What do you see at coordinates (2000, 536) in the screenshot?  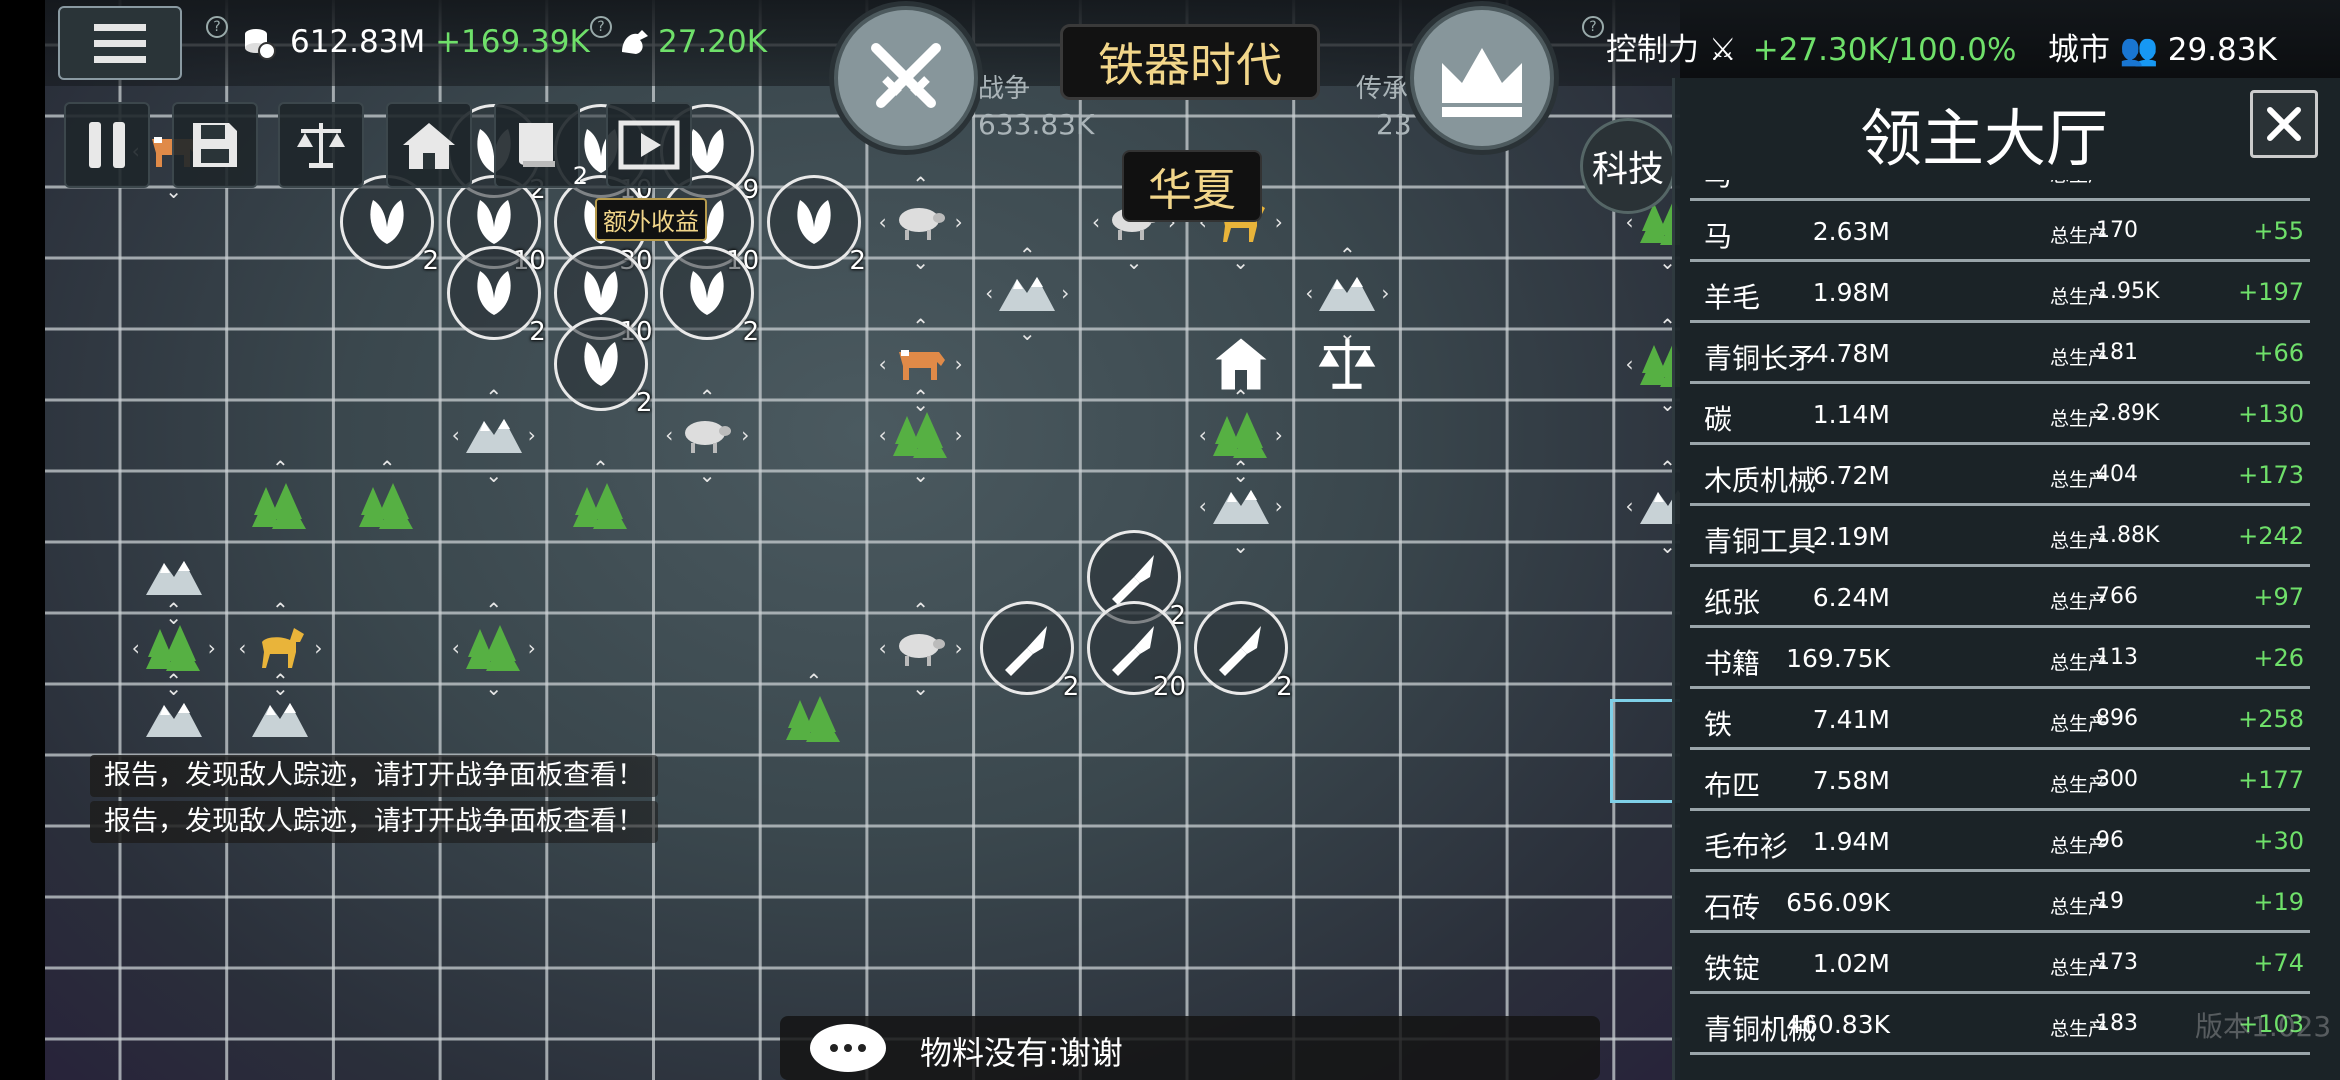 I see `resource-row: 青铜工具 2.19M 总生产 1.88K +242` at bounding box center [2000, 536].